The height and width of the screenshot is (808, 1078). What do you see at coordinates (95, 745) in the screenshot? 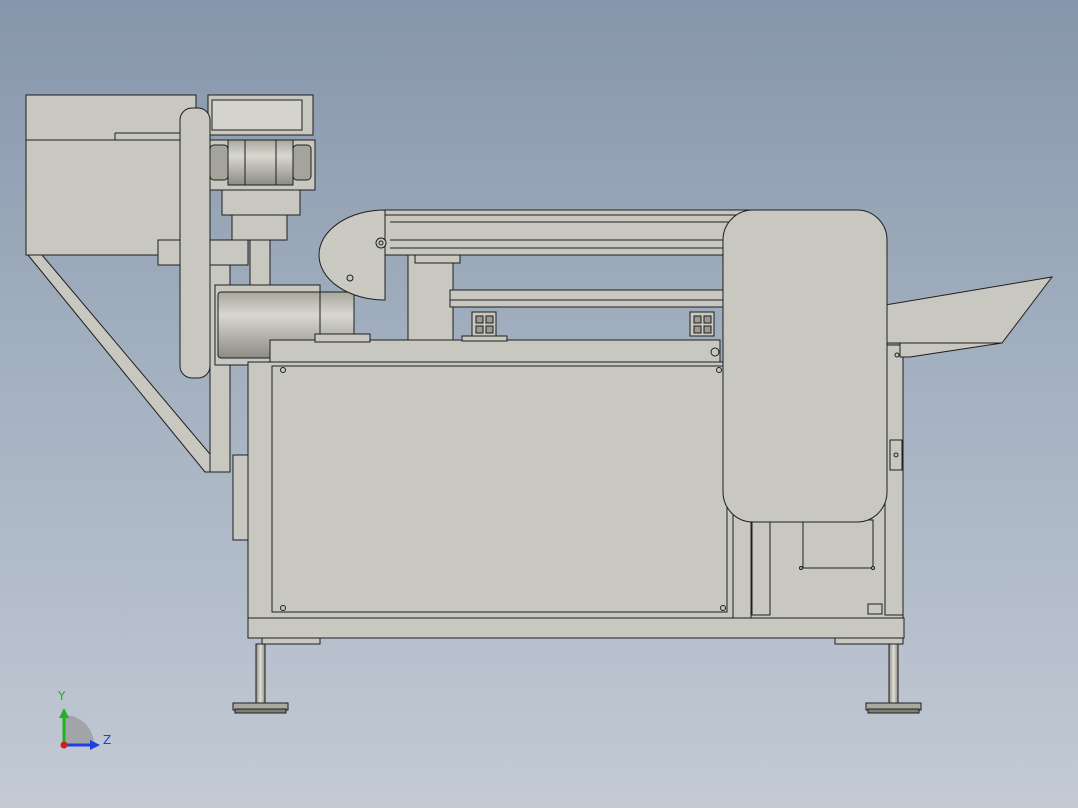
I see `z-axis-arrowhead-icon` at bounding box center [95, 745].